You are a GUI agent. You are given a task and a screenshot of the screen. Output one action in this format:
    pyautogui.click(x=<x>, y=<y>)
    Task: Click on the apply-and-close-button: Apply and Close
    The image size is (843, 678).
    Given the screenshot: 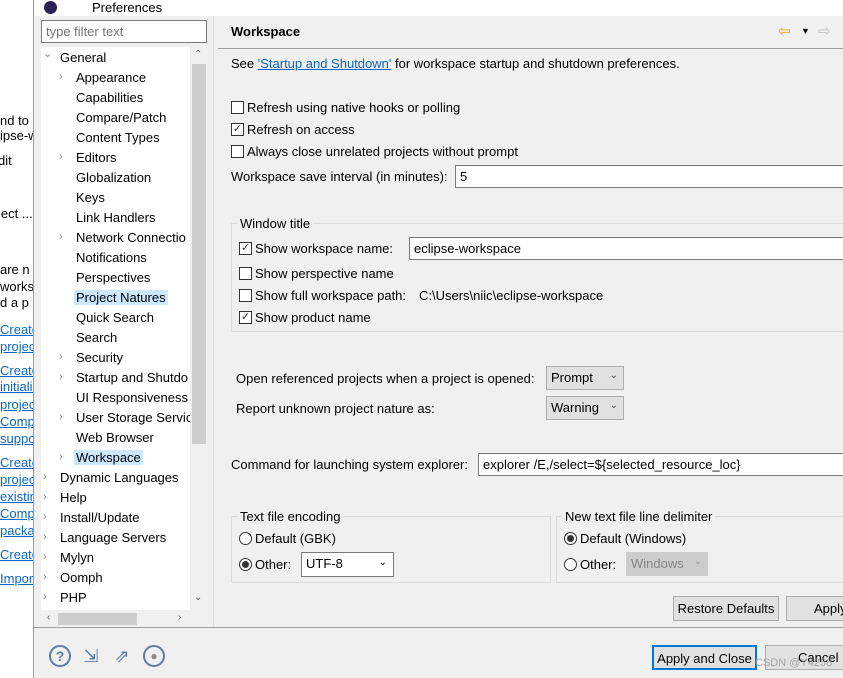 What is the action you would take?
    pyautogui.click(x=704, y=657)
    